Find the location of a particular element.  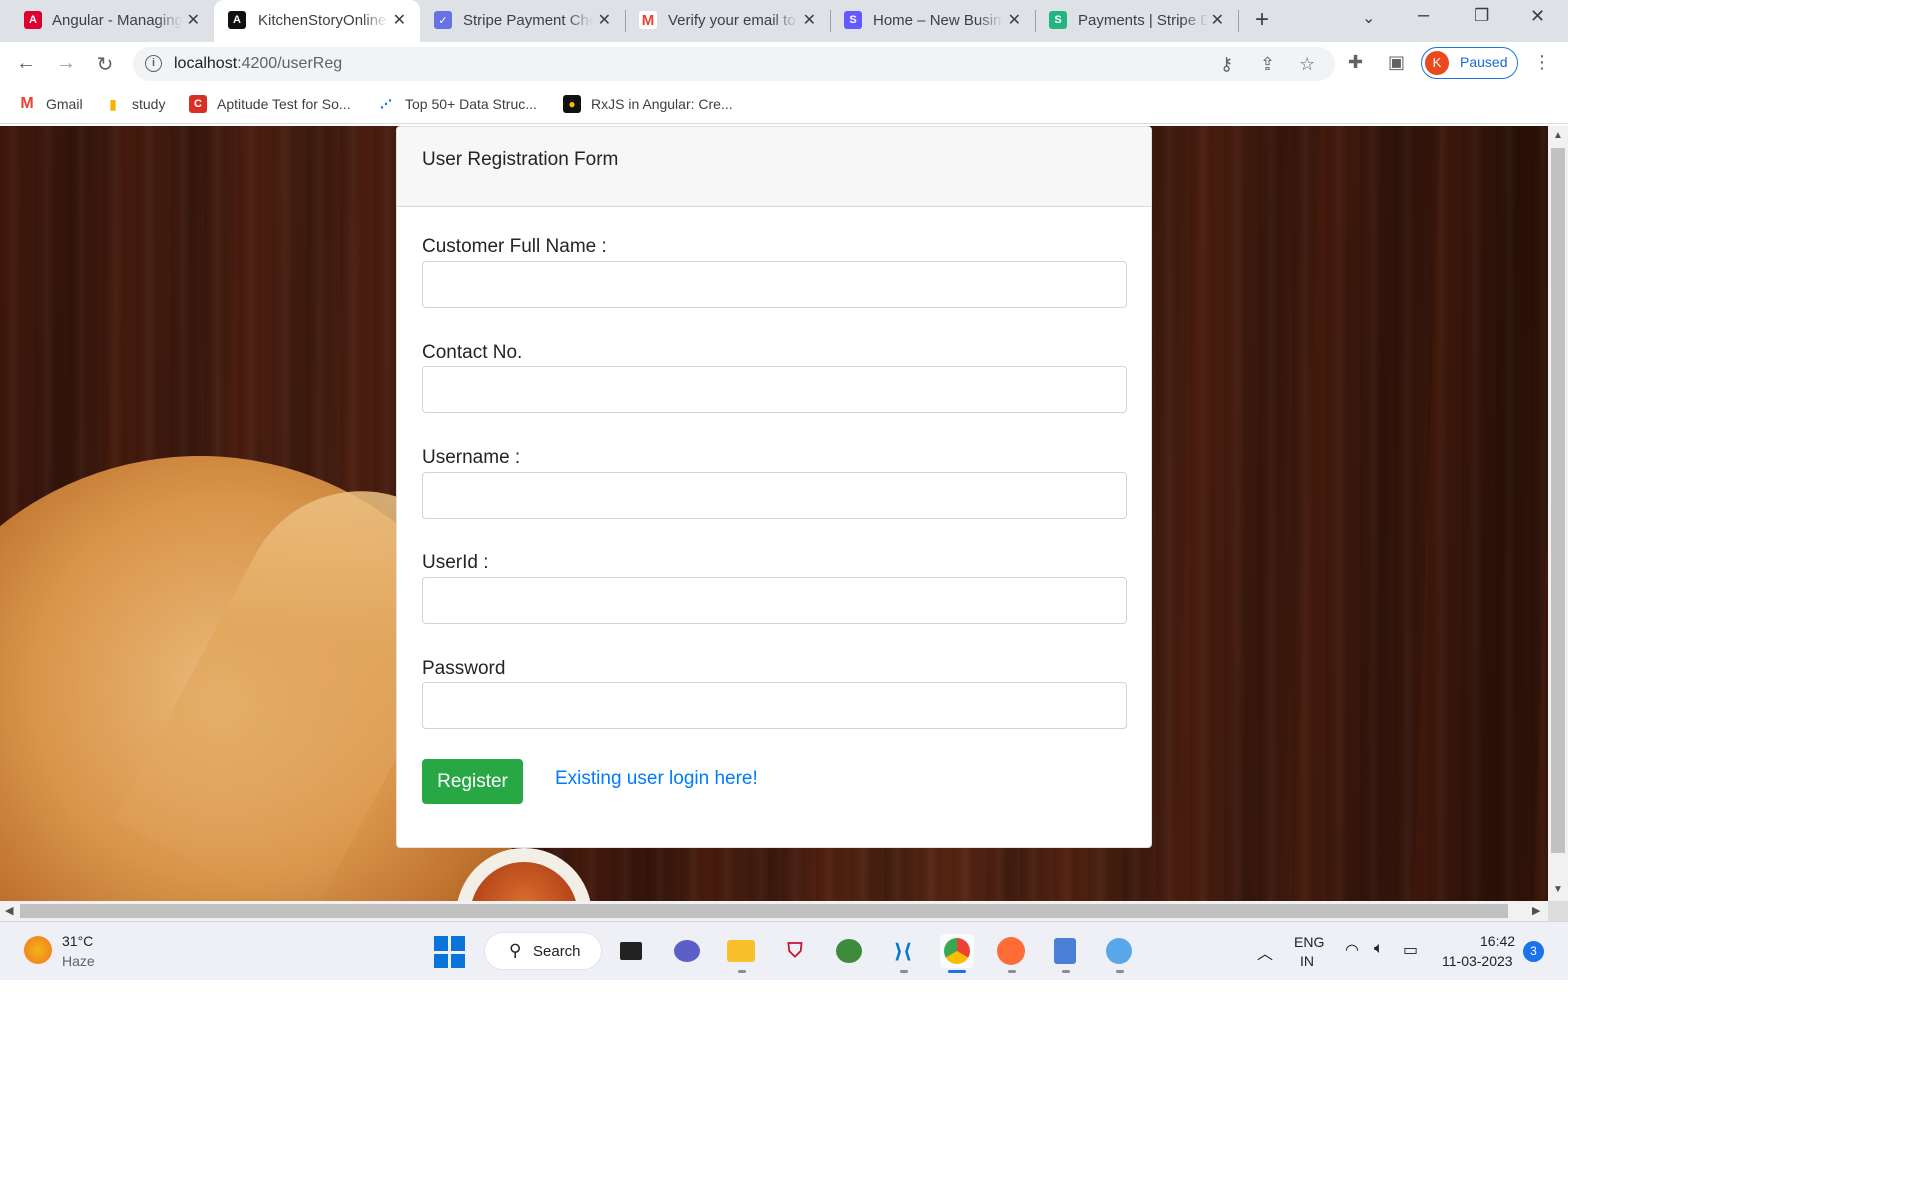

tab-payments-stripe: S Payments | Stripe D ✕ is located at coordinates (1136, 21).